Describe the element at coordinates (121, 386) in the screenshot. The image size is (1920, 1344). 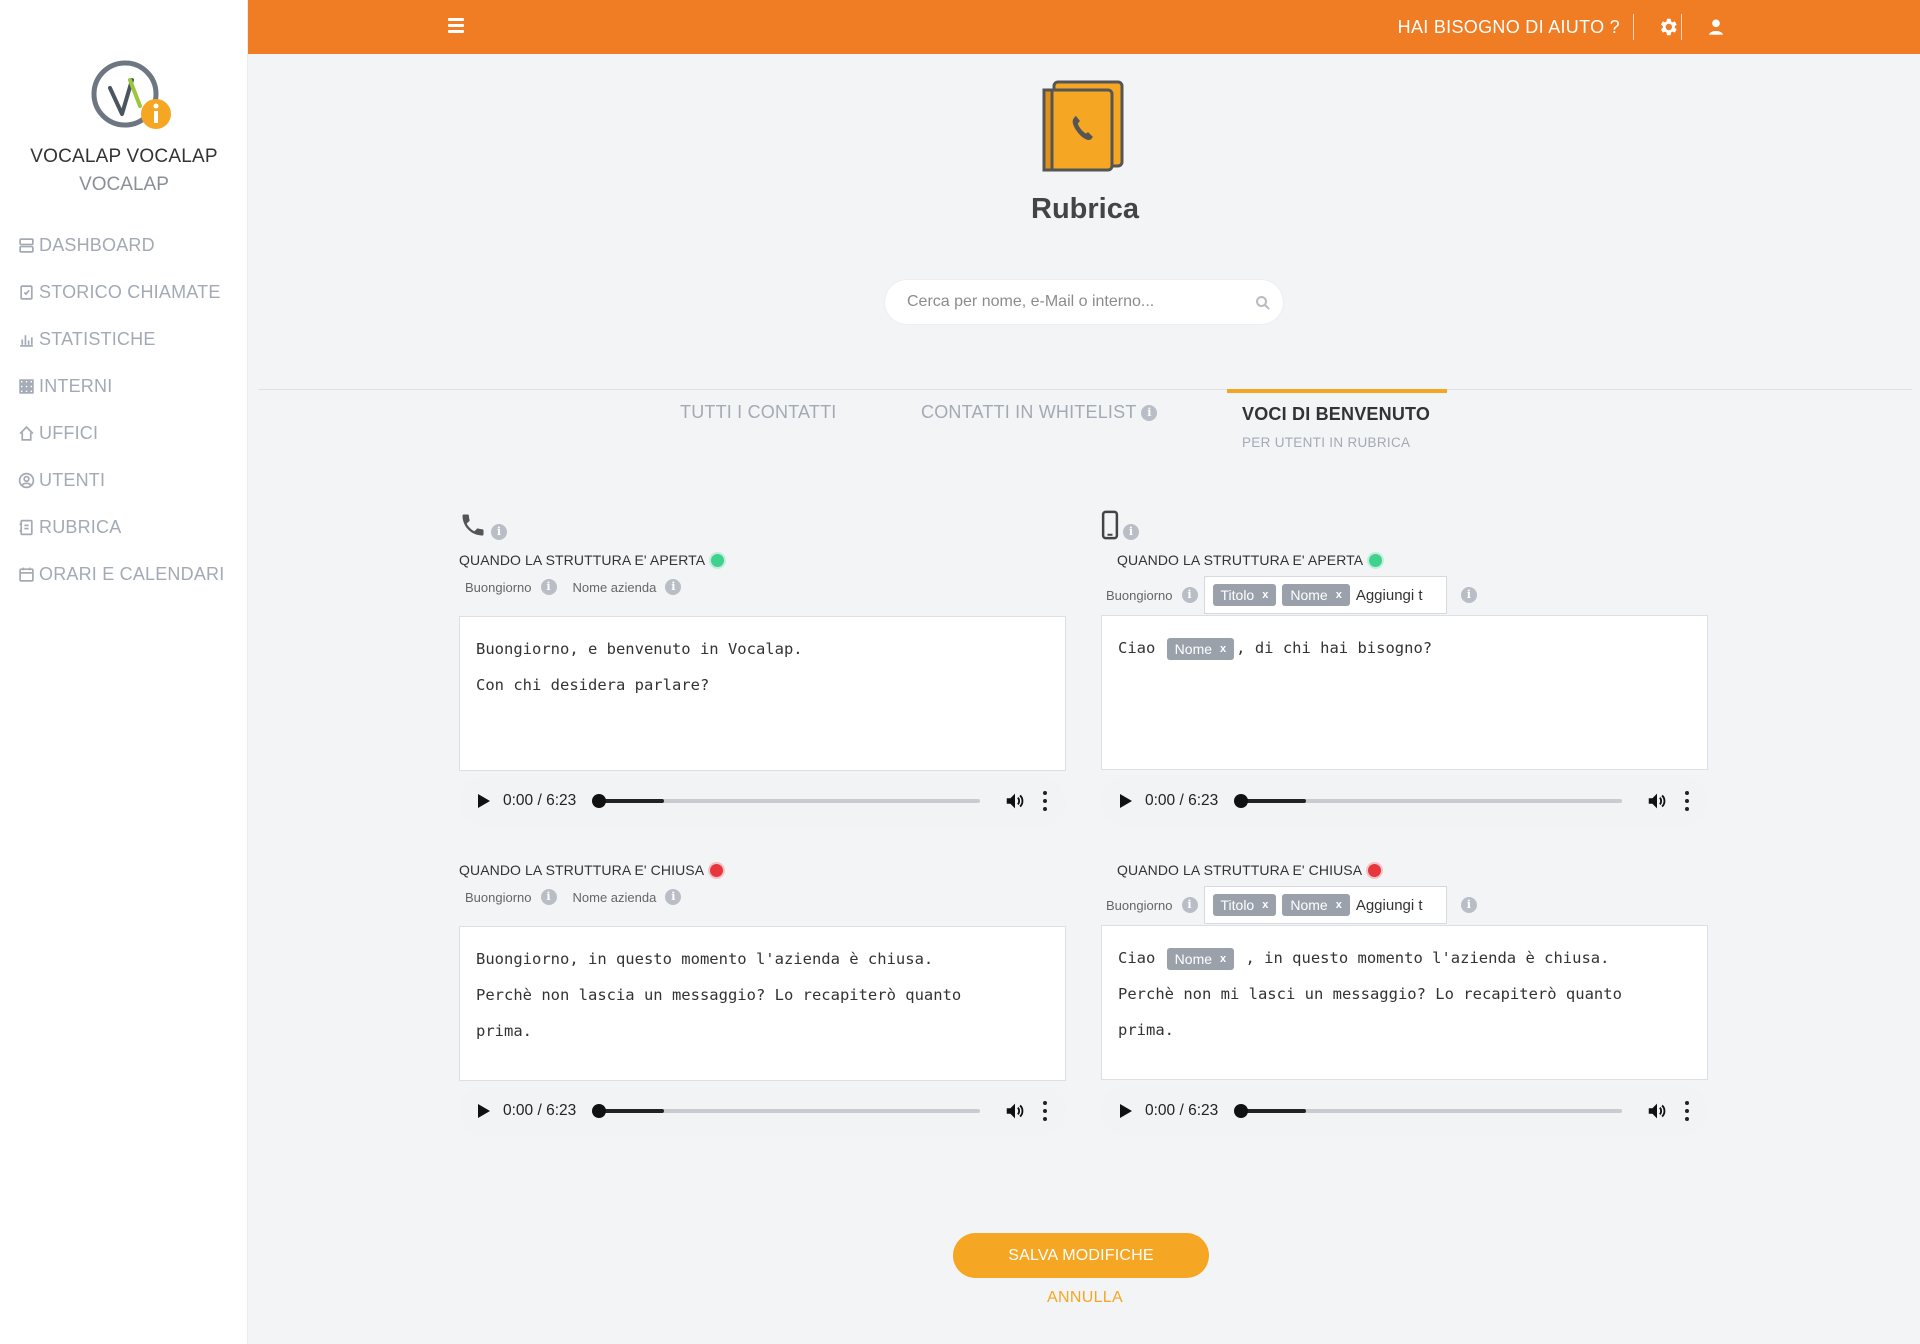
I see `sidebar-item-interni: INTERNI` at that location.